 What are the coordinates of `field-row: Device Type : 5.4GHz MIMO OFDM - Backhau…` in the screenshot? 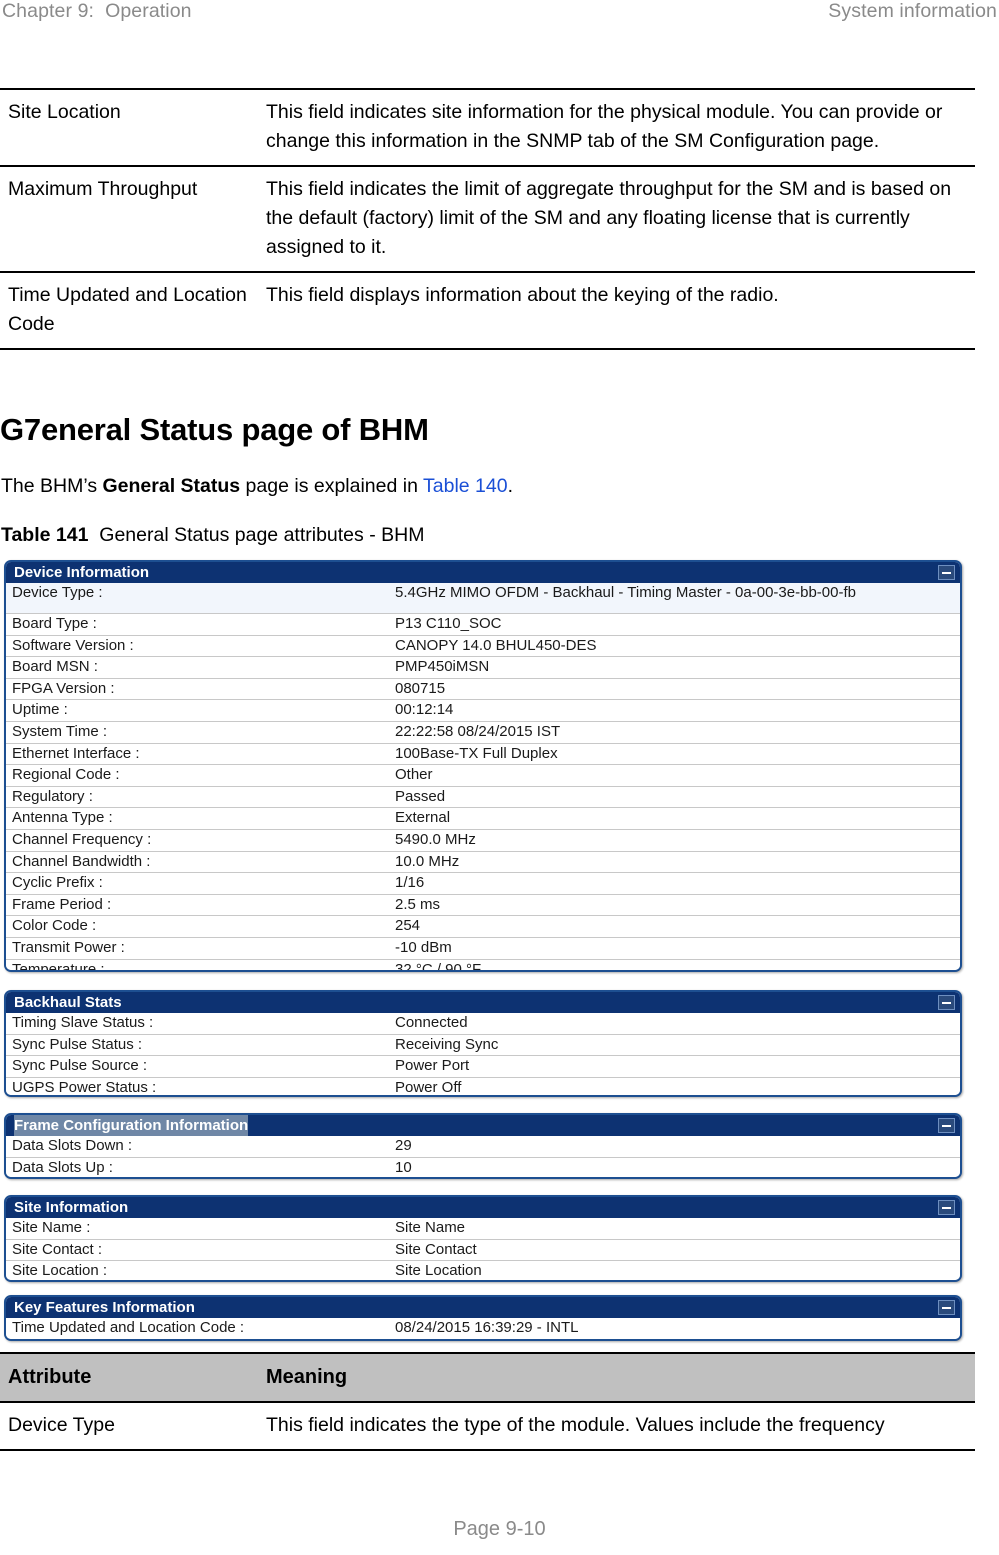 It's located at (483, 598).